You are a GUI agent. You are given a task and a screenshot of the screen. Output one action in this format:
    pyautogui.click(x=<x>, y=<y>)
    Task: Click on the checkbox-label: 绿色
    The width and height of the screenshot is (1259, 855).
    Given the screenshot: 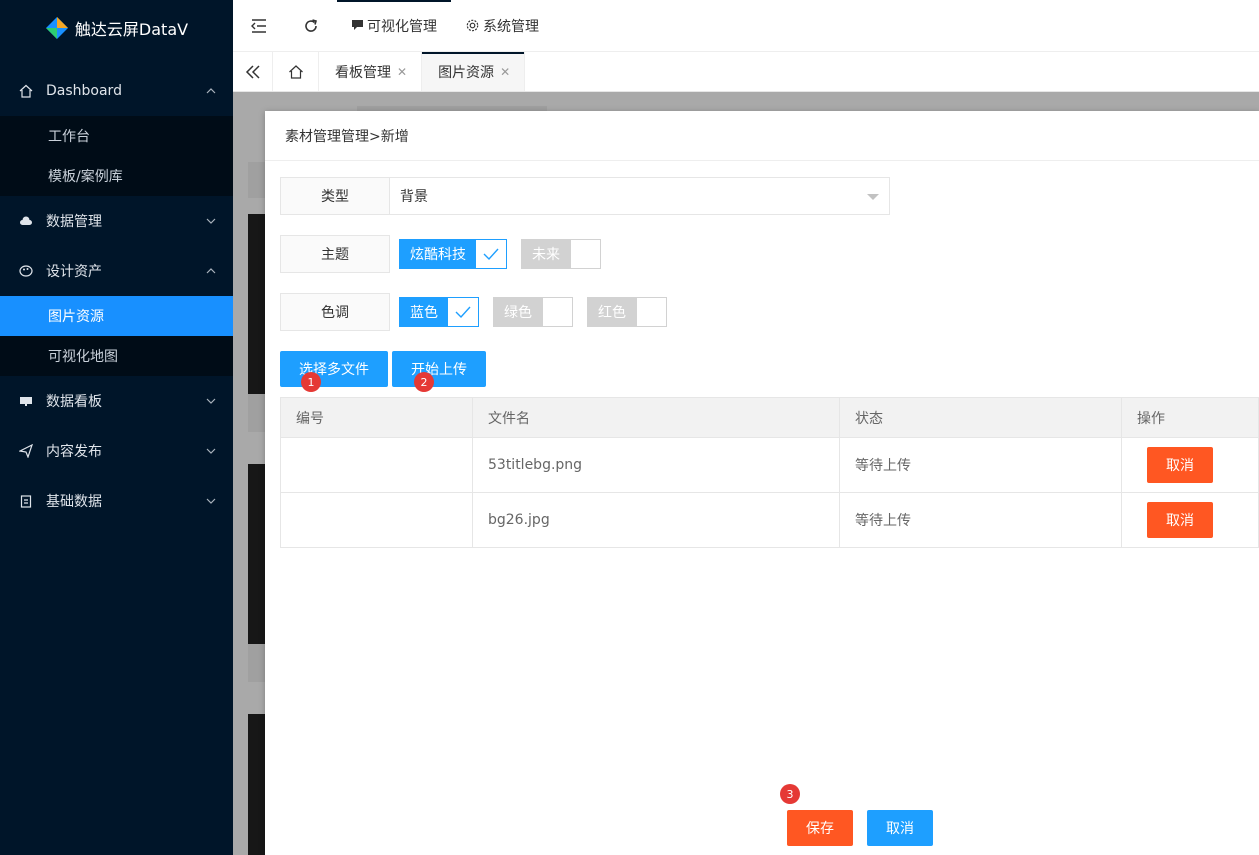 What is the action you would take?
    pyautogui.click(x=518, y=312)
    